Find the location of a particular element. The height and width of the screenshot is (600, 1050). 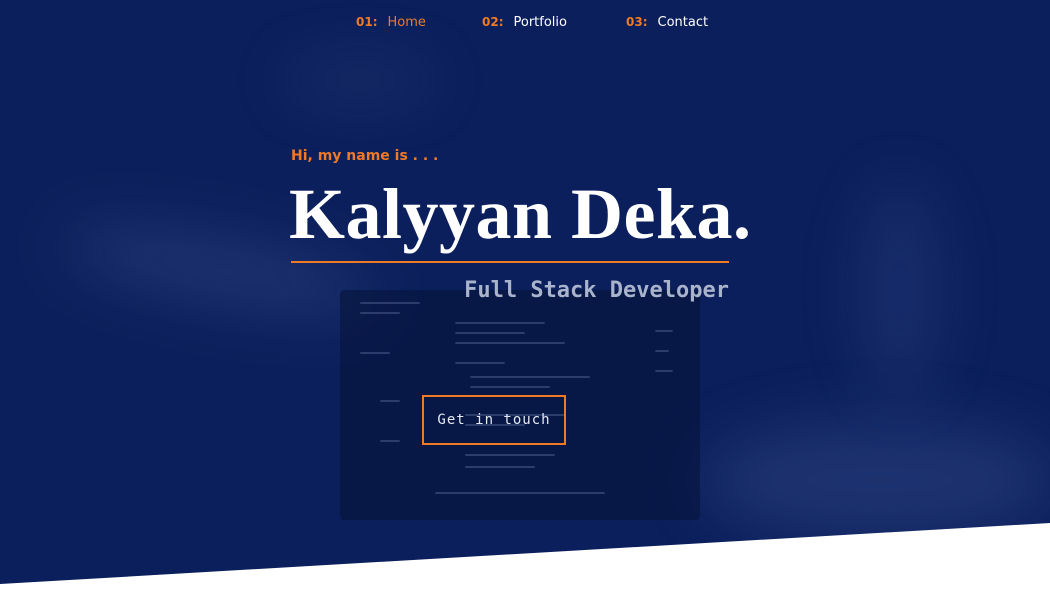

nav-item-contact: 03: Contact is located at coordinates (667, 22).